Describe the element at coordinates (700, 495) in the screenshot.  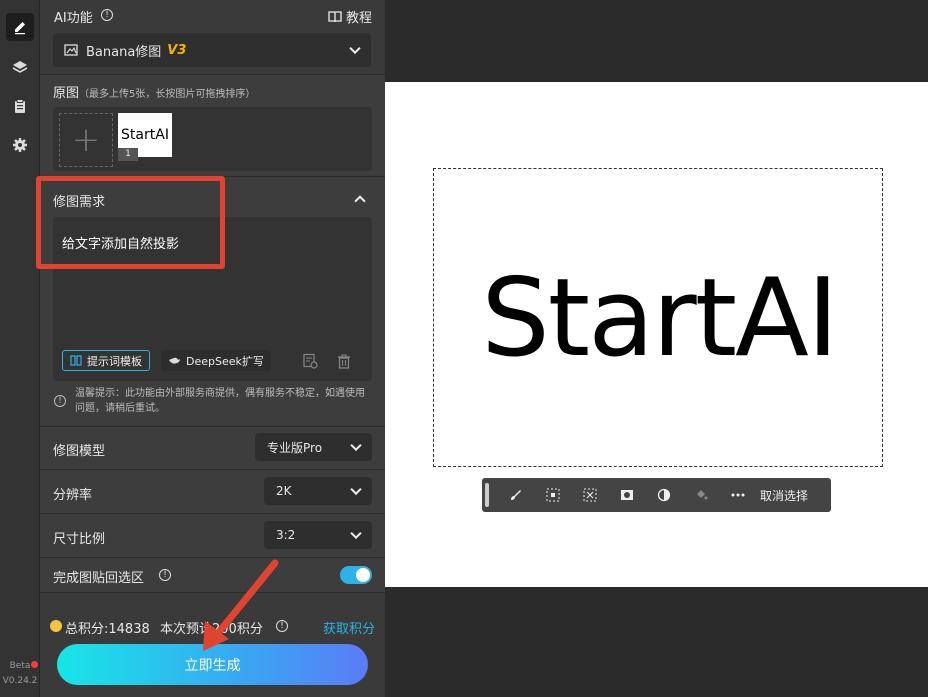
I see `fill-icon` at that location.